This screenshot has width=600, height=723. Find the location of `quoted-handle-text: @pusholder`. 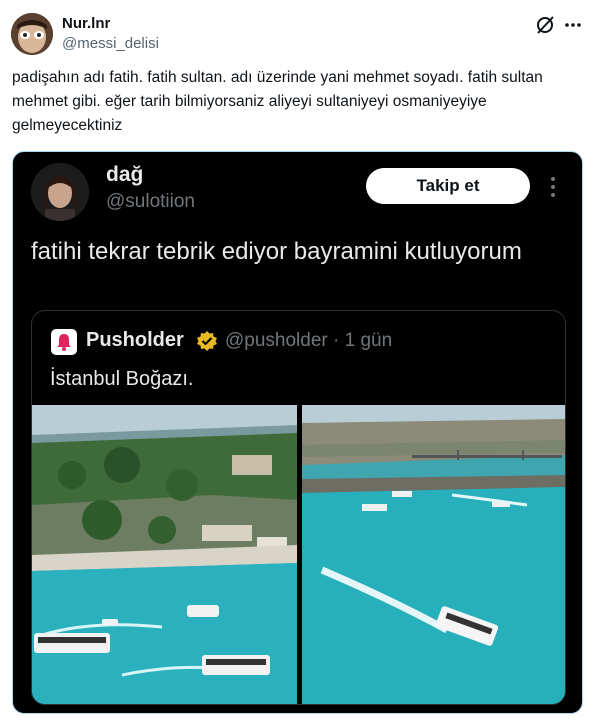

quoted-handle-text: @pusholder is located at coordinates (276, 340).